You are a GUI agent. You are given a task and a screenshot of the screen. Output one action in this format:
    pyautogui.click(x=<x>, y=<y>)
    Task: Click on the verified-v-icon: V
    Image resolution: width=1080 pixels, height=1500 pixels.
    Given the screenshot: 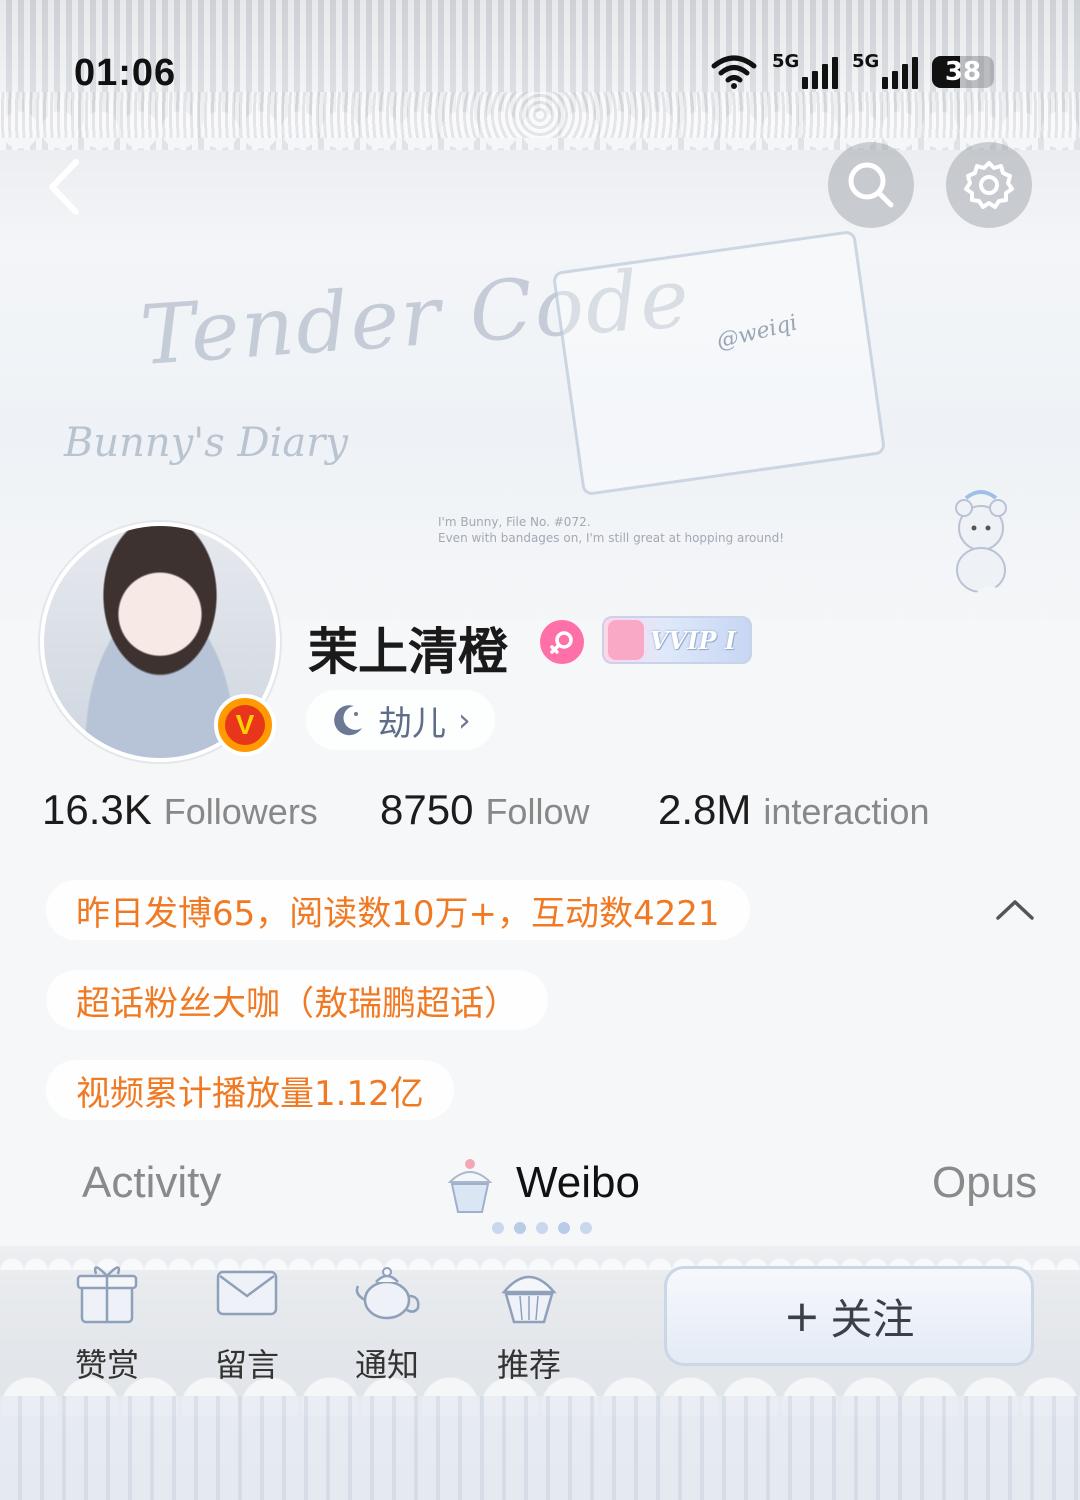 What is the action you would take?
    pyautogui.click(x=245, y=725)
    